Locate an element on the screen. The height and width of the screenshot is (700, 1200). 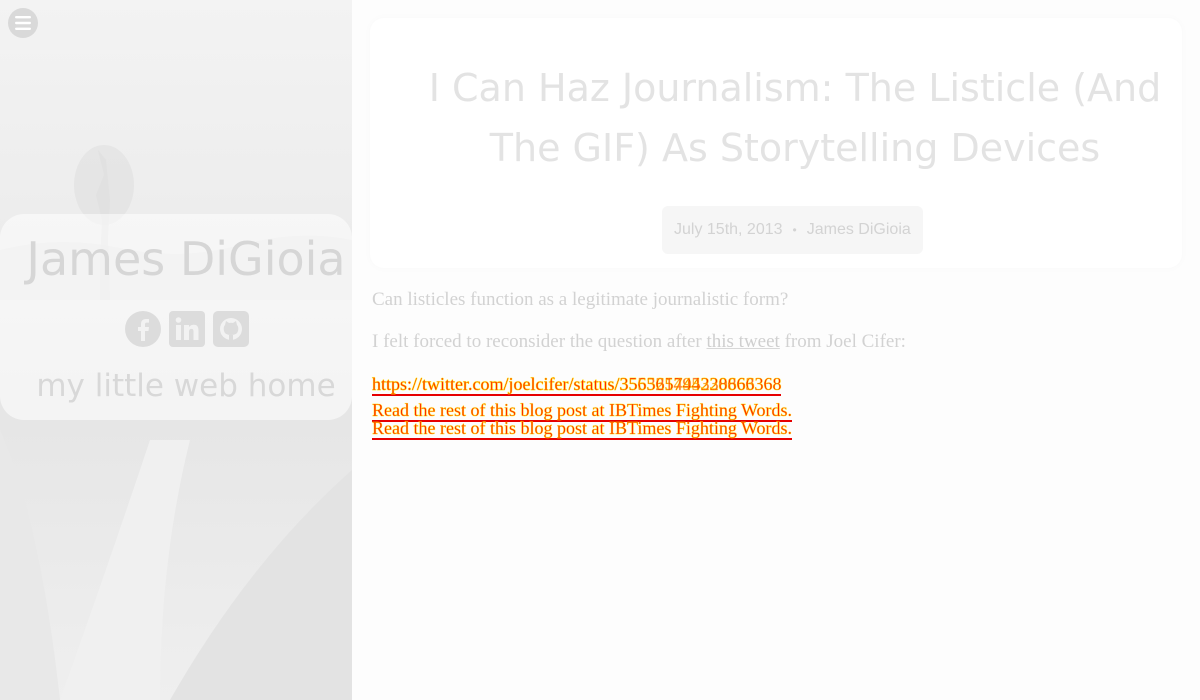
post-date: July 15th, 2013 is located at coordinates (728, 229).